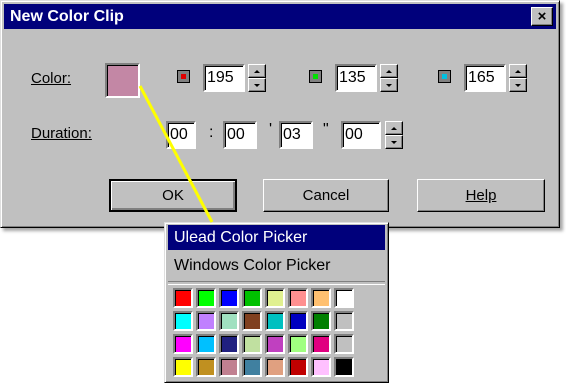 The width and height of the screenshot is (566, 383). I want to click on close-button: ×, so click(542, 16).